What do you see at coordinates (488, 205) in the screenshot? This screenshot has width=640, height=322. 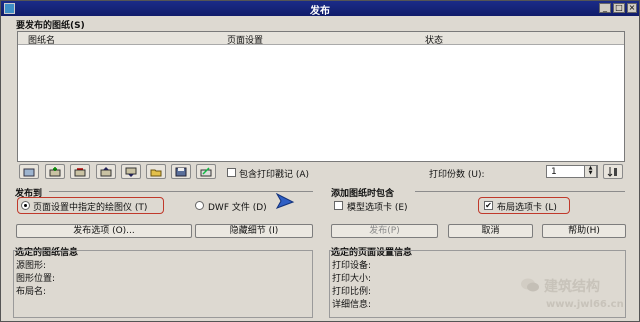 I see `layout-tab-checkbox: ✔` at bounding box center [488, 205].